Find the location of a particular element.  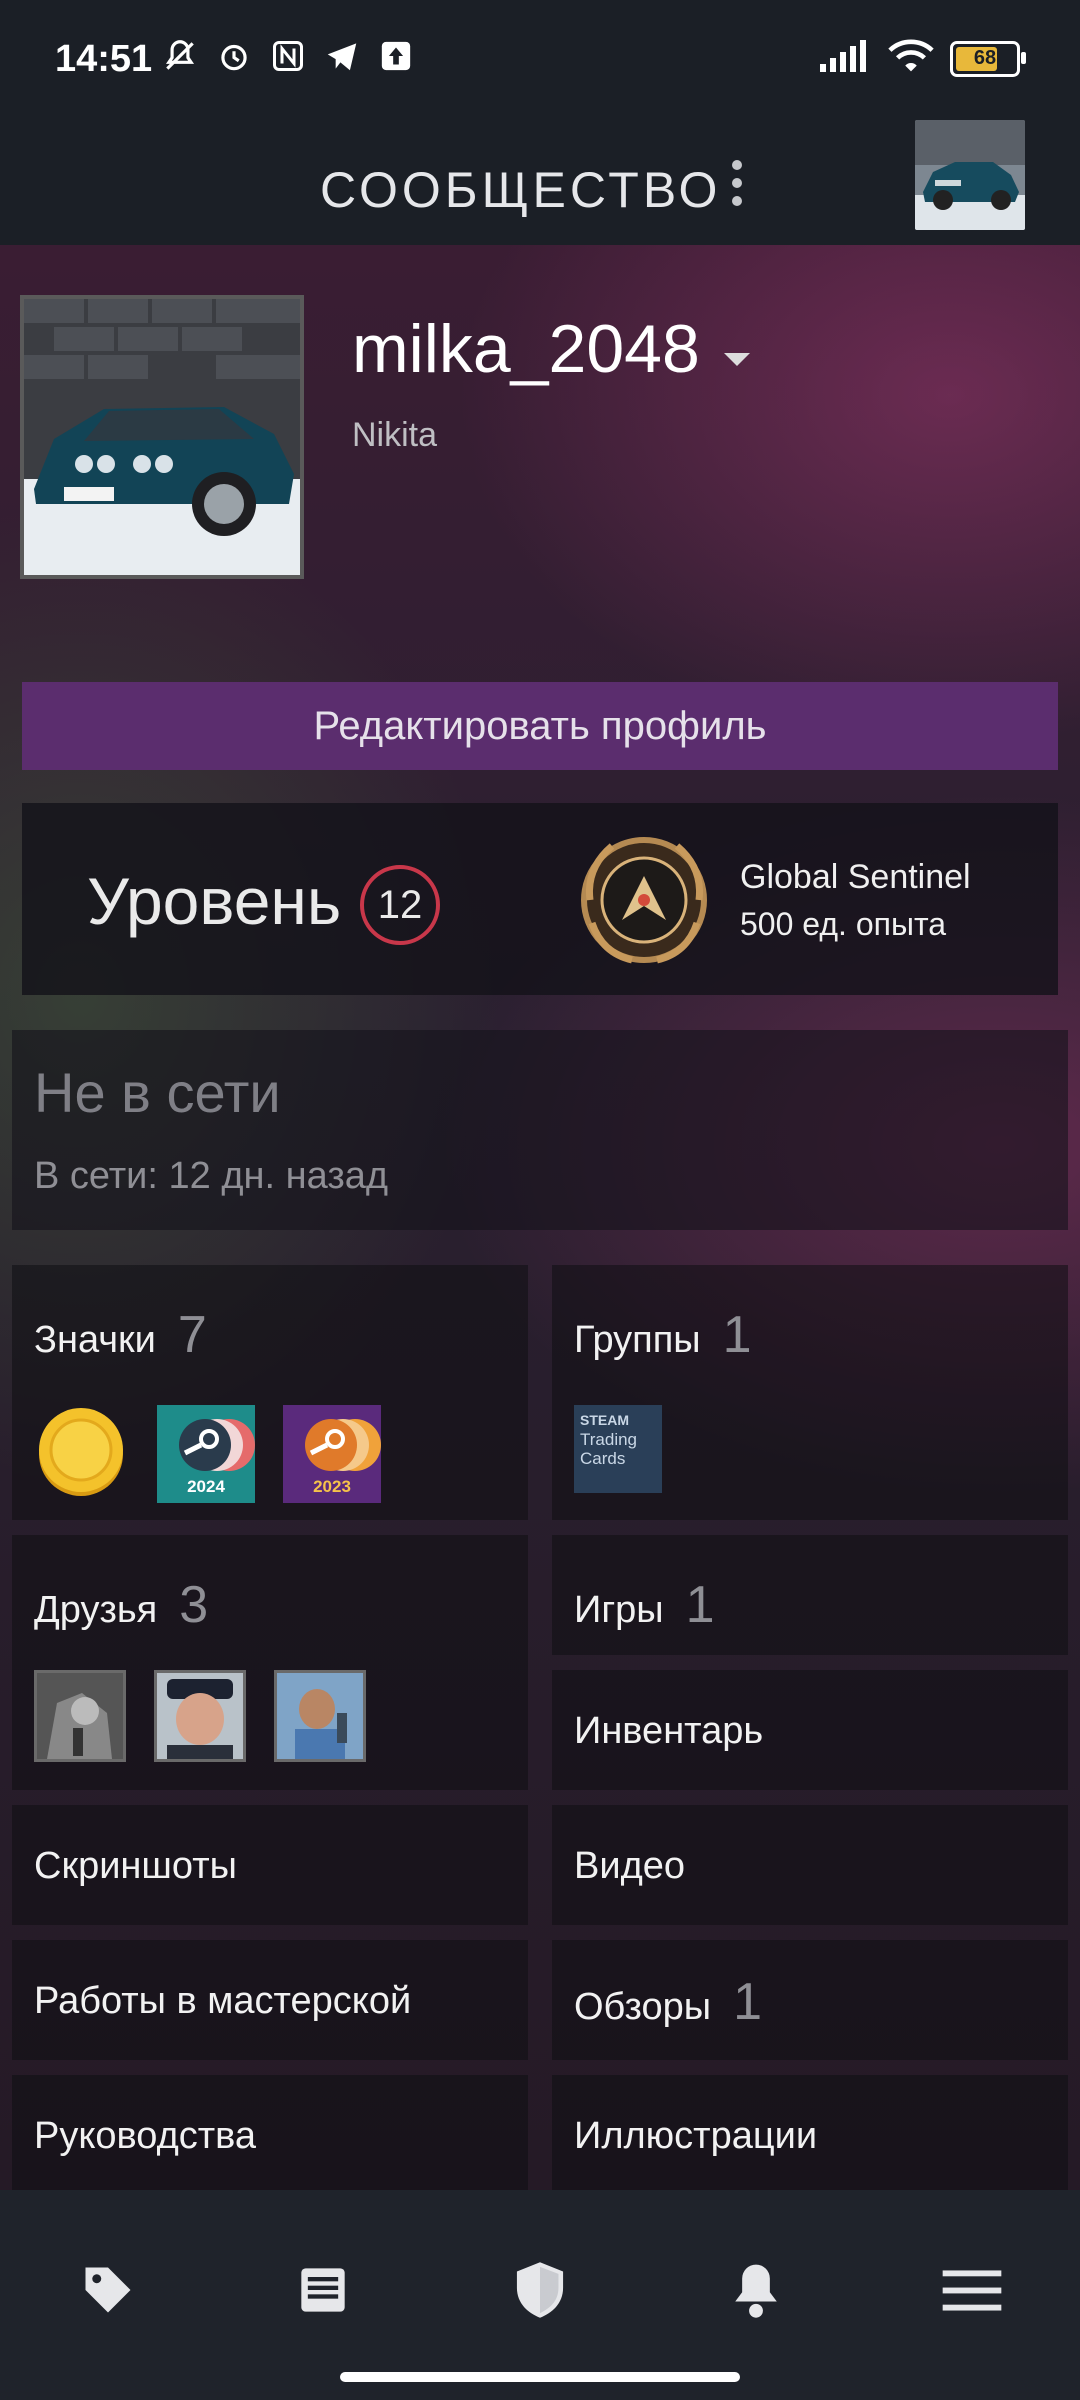

steam-2024-badge-icon: 2024 is located at coordinates (206, 1454).